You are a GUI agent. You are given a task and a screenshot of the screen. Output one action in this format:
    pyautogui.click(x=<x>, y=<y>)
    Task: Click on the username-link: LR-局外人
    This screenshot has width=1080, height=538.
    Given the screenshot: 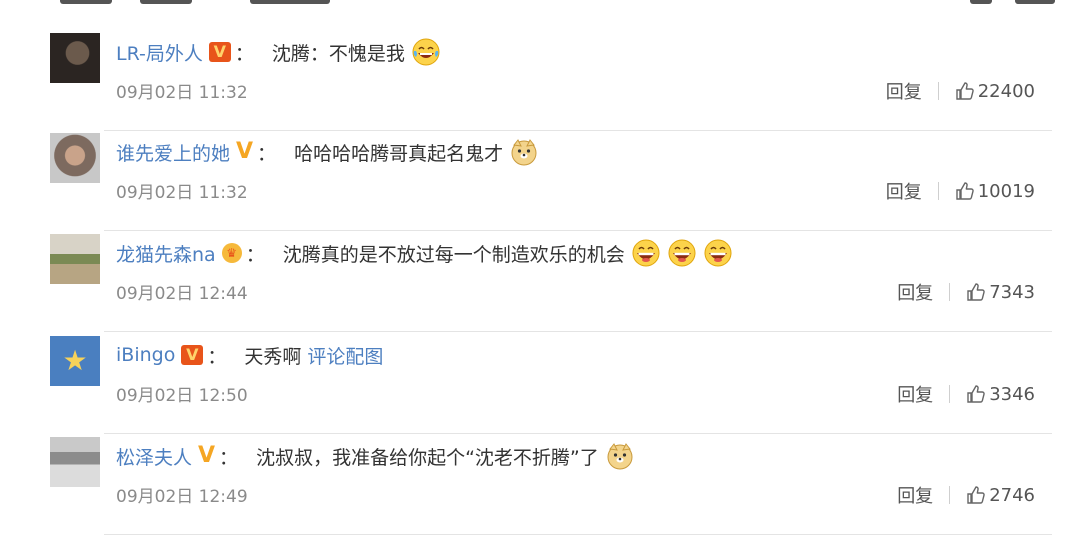 What is the action you would take?
    pyautogui.click(x=159, y=52)
    